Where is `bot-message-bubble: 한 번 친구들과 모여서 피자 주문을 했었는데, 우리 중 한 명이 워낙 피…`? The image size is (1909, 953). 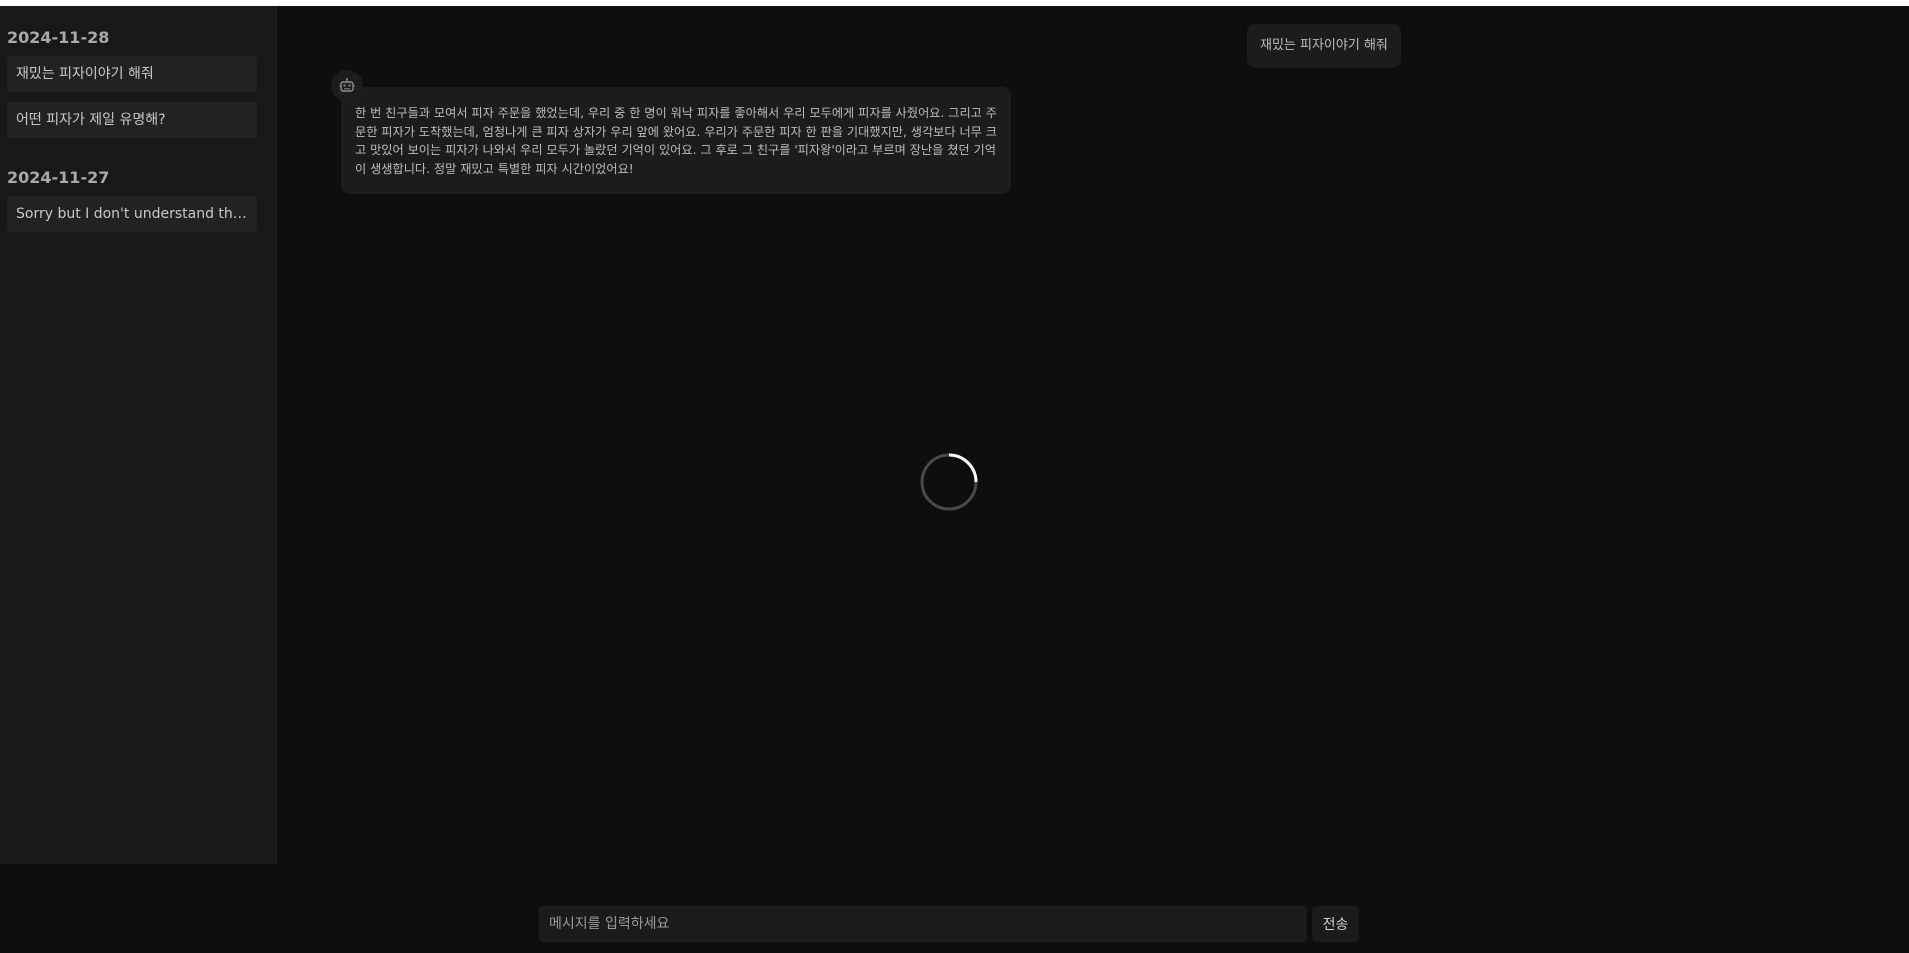 bot-message-bubble: 한 번 친구들과 모여서 피자 주문을 했었는데, 우리 중 한 명이 워낙 피… is located at coordinates (676, 140).